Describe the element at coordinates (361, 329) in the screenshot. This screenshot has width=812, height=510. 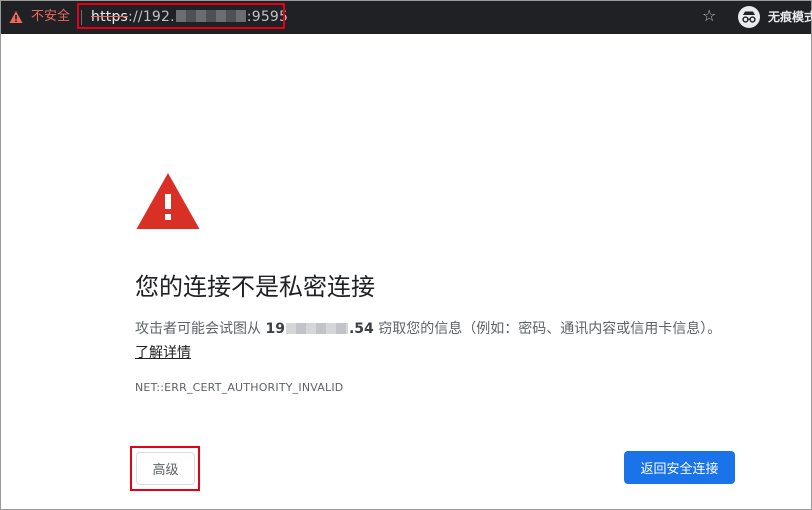
I see `ip-suffix: .54` at that location.